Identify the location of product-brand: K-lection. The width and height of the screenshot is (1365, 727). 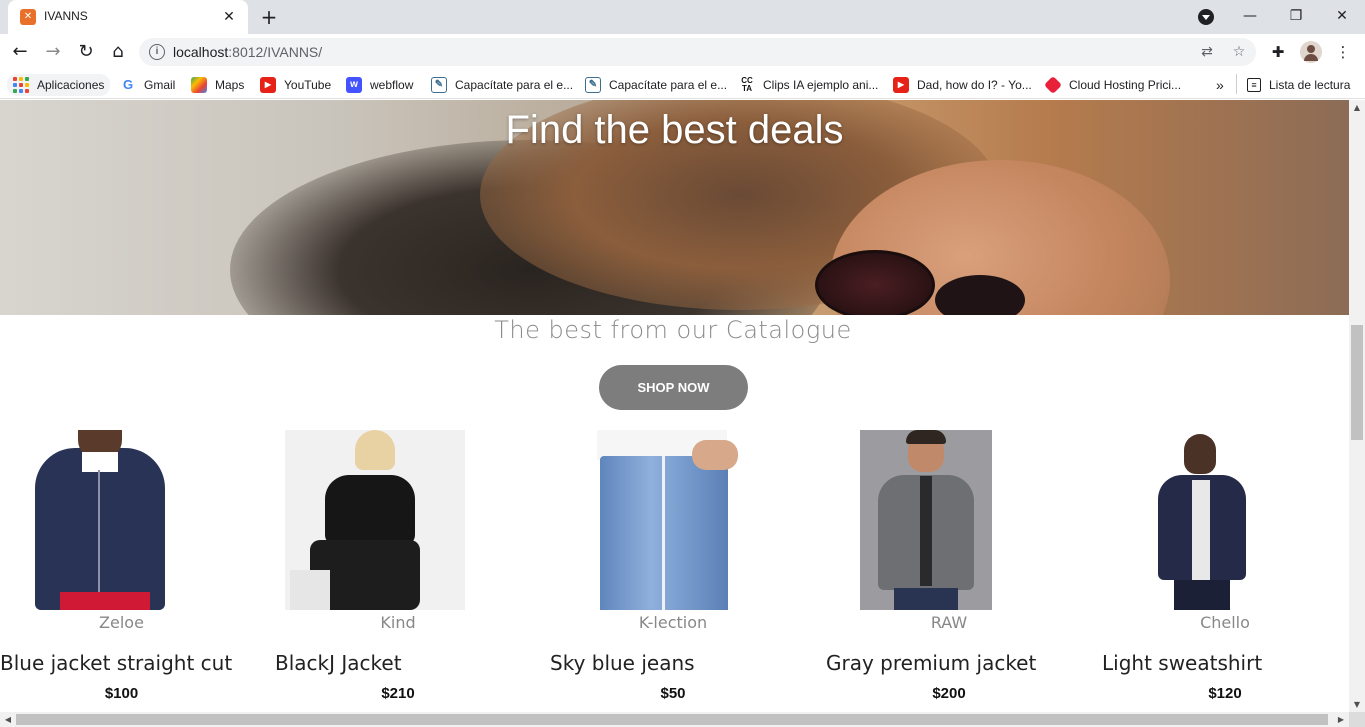
(673, 622).